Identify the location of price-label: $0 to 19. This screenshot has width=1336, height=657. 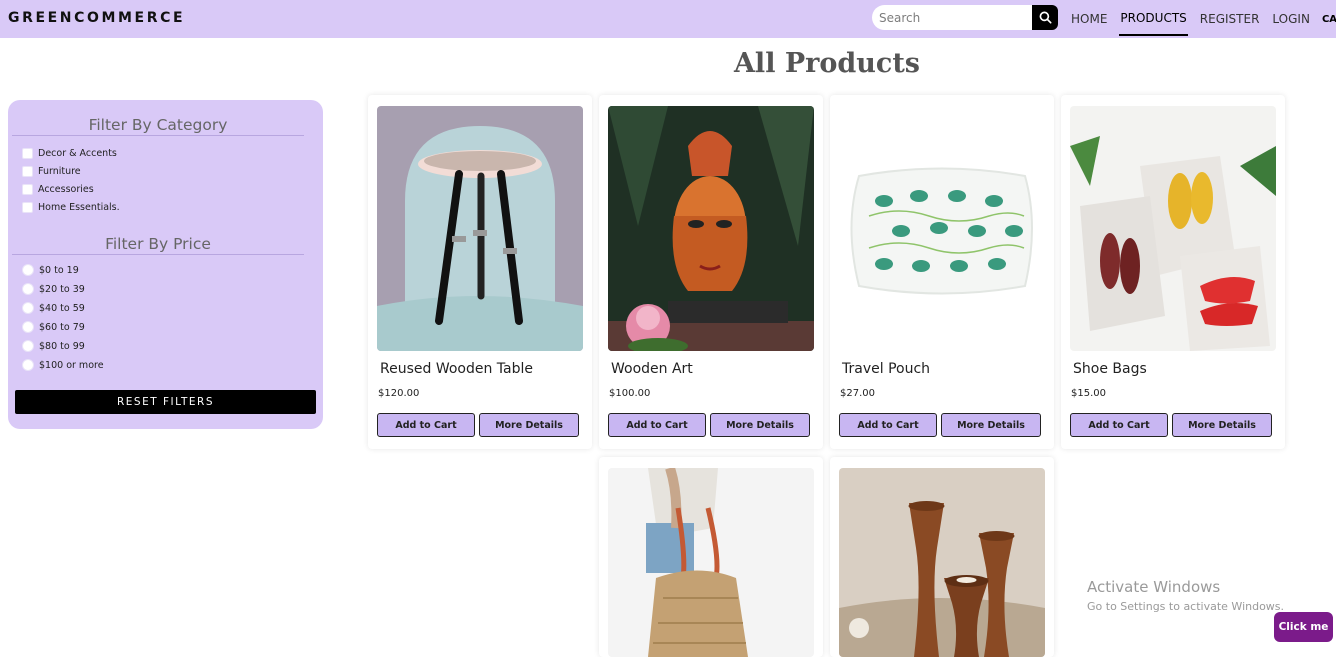
(59, 270).